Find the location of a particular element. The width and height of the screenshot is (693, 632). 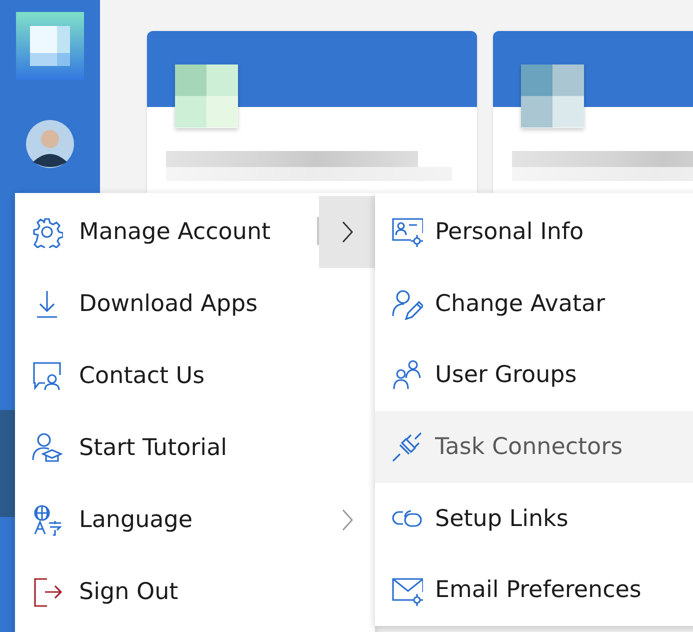

menu-item: Language is located at coordinates (167, 520).